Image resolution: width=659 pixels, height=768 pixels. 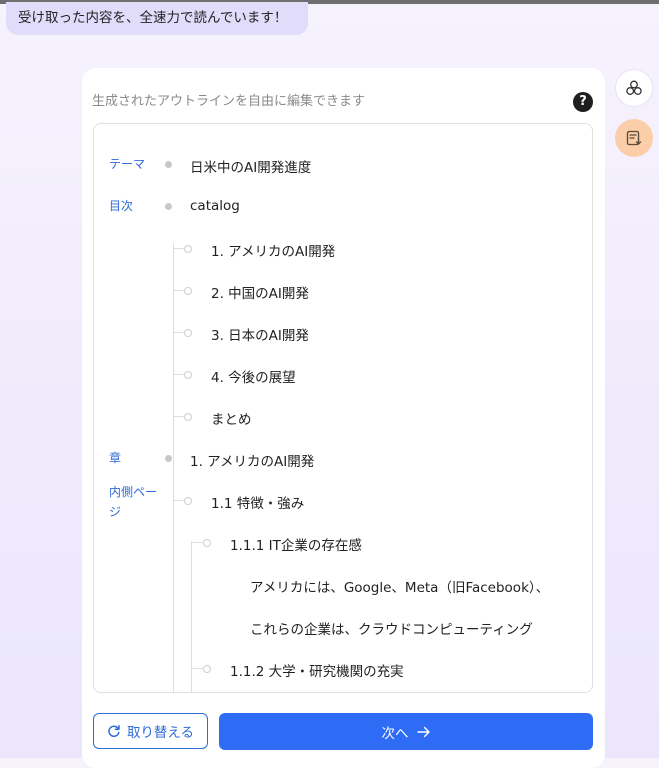 I want to click on next-button-label: 次へ, so click(x=395, y=733).